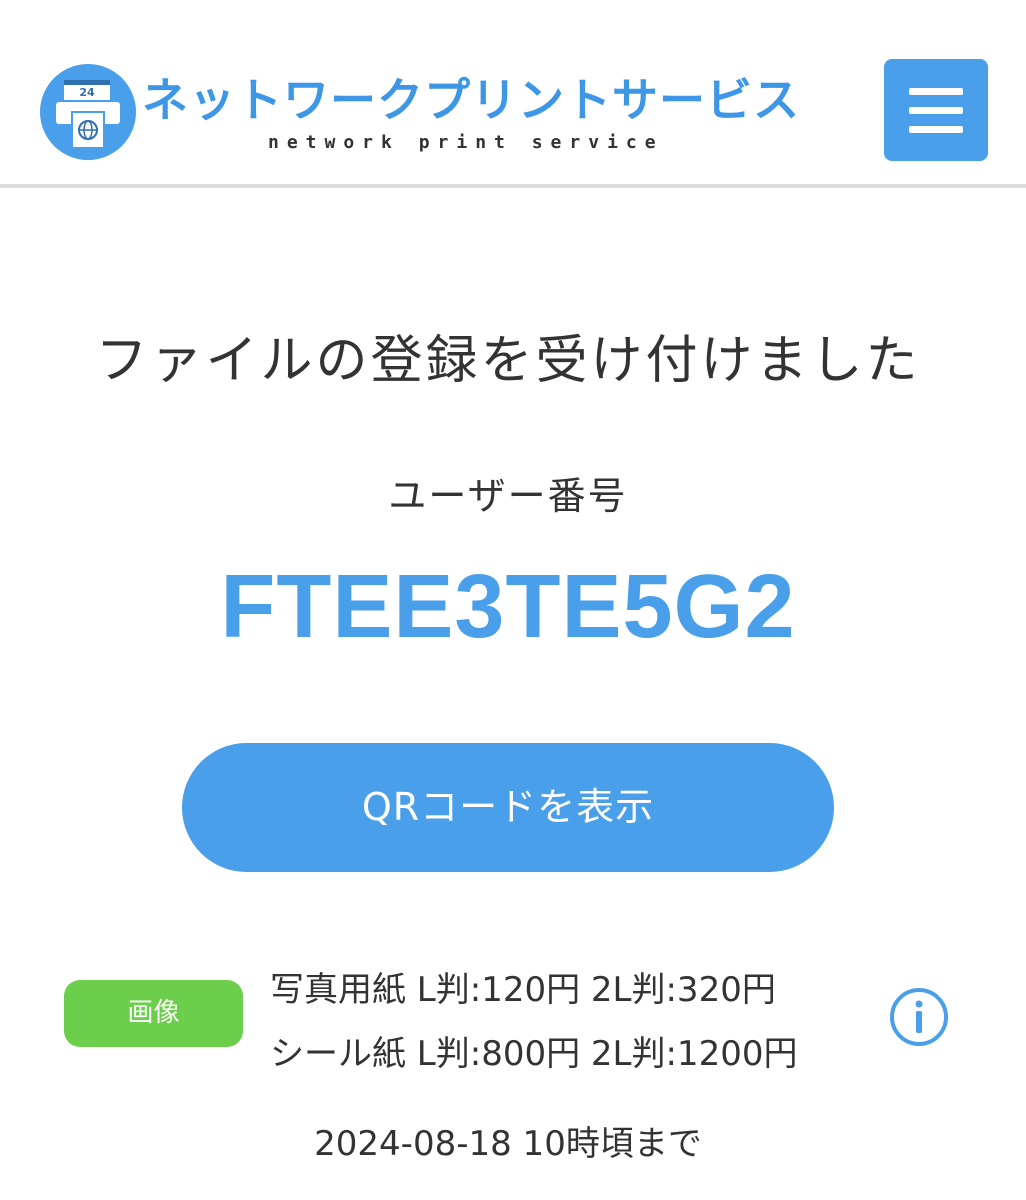 This screenshot has width=1026, height=1200. What do you see at coordinates (88, 112) in the screenshot?
I see `printer-globe-icon: 24` at bounding box center [88, 112].